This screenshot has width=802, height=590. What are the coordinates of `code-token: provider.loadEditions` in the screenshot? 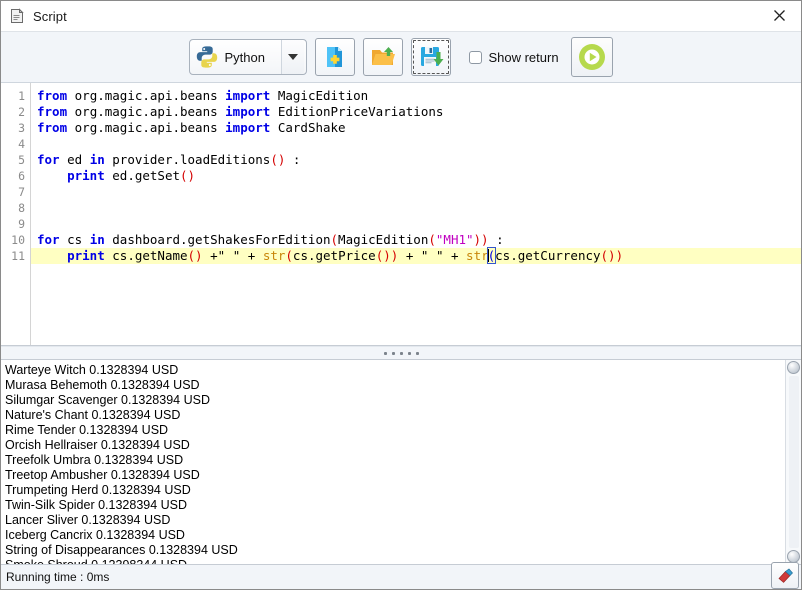 It's located at (191, 159).